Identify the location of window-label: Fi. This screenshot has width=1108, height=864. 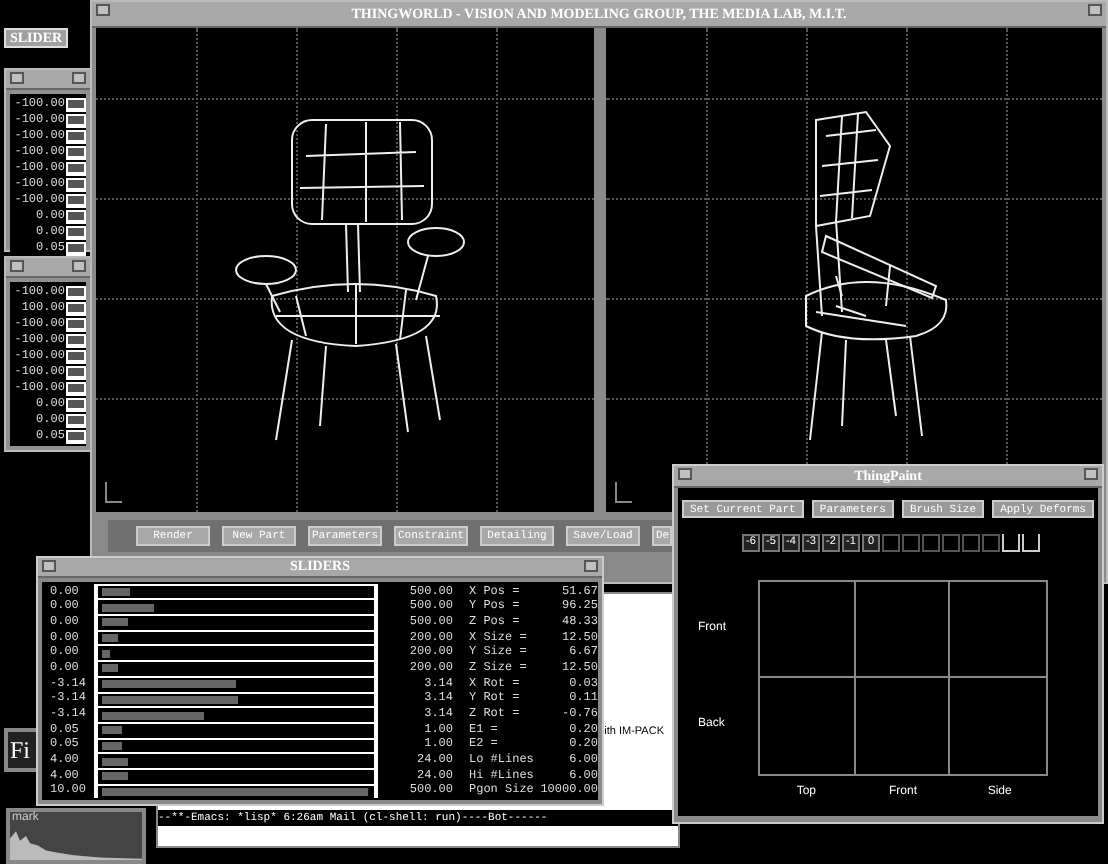
(20, 750).